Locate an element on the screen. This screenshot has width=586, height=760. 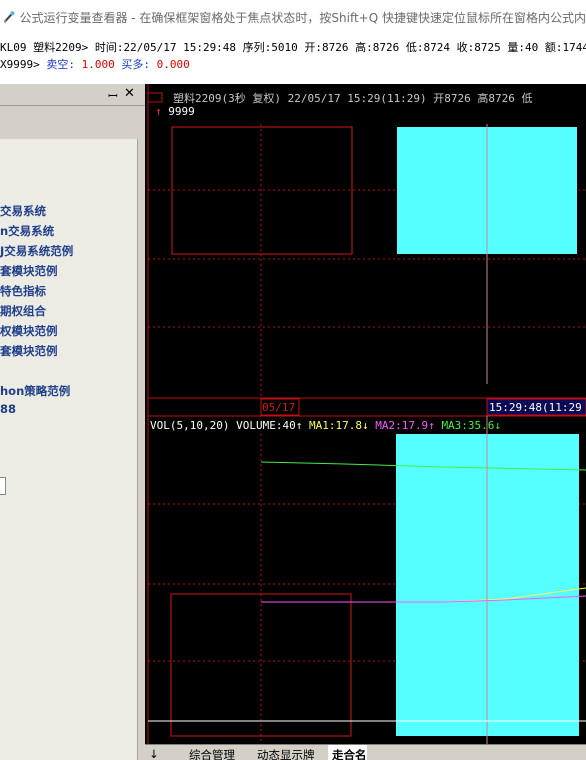
close-icon: ✕ is located at coordinates (129, 93).